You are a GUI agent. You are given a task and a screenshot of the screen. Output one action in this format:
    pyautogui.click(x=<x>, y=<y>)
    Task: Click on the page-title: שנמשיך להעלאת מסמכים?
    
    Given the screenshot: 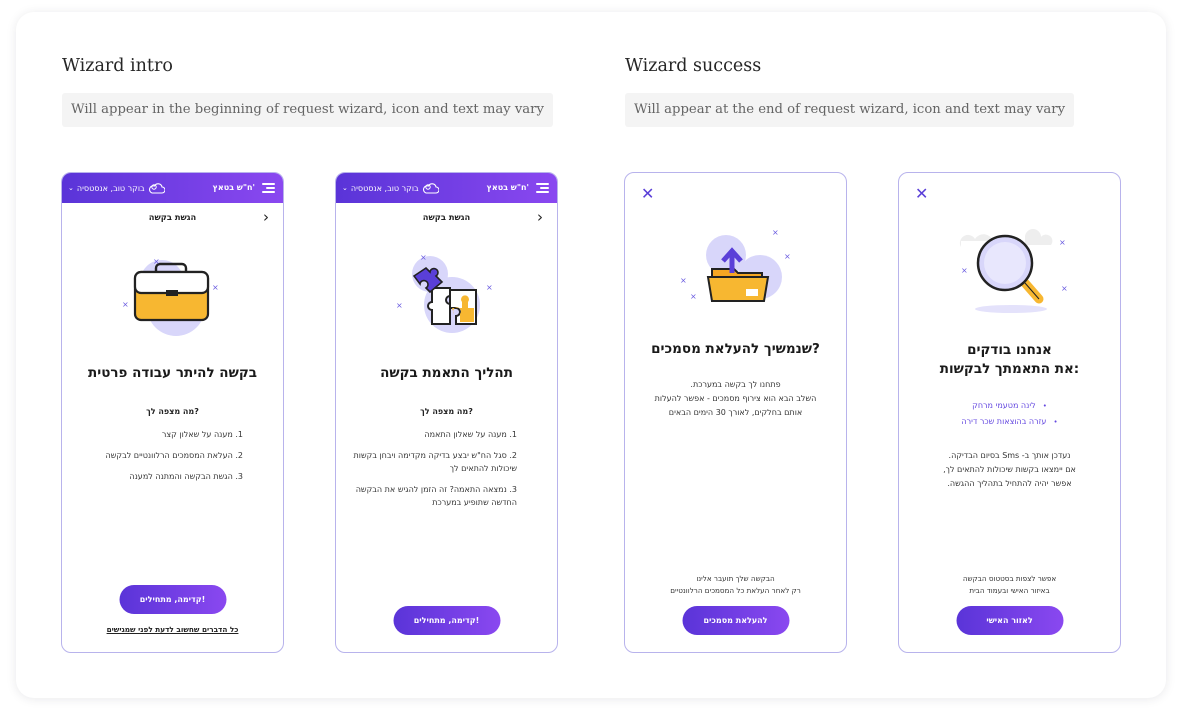 What is the action you would take?
    pyautogui.click(x=735, y=349)
    